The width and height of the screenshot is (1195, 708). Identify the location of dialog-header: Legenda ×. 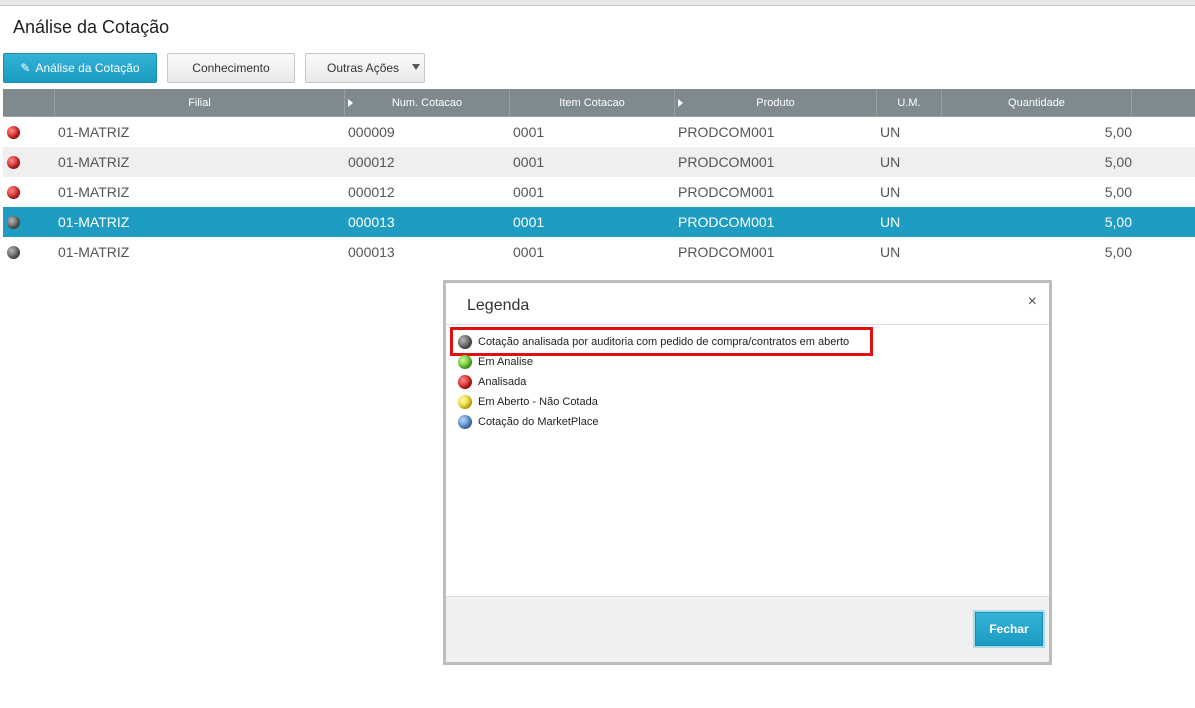
(747, 304).